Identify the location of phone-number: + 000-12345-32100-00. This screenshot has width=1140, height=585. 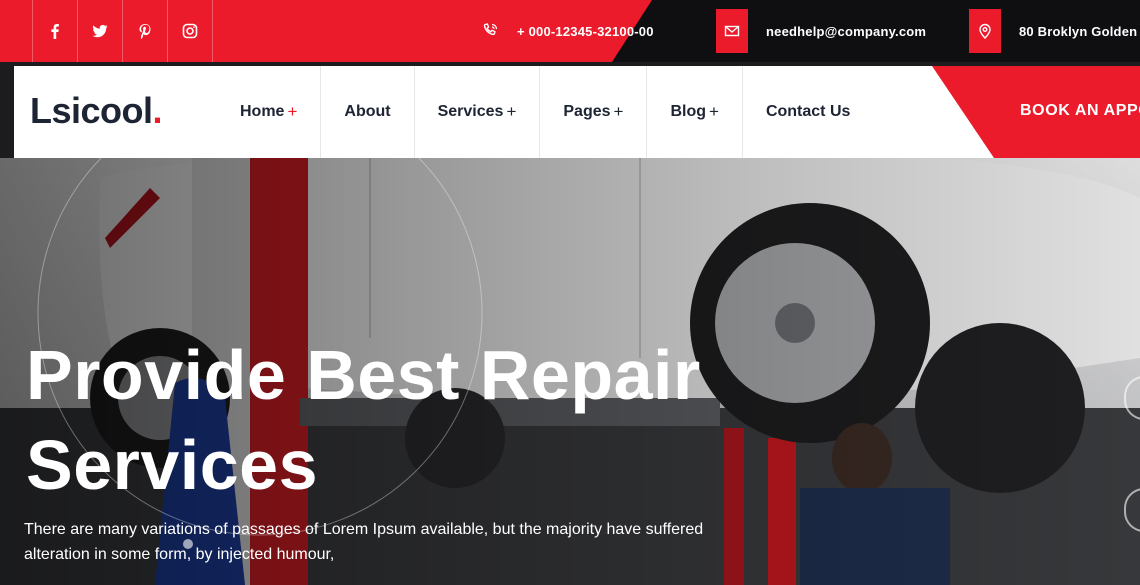
(585, 31).